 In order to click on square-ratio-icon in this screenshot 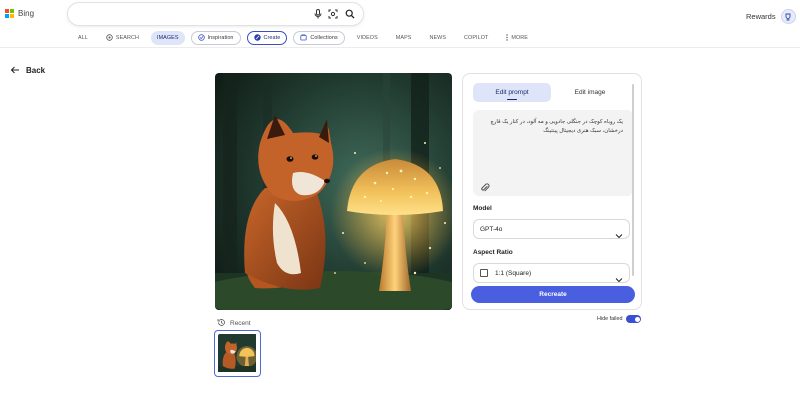, I will do `click(484, 273)`.